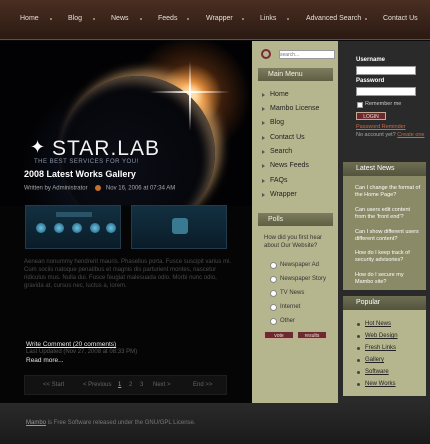 This screenshot has width=430, height=444. I want to click on pager-next: Next >, so click(162, 385).